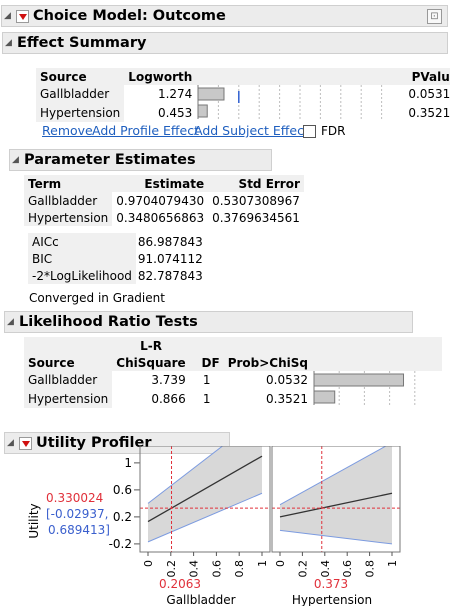  What do you see at coordinates (122, 490) in the screenshot?
I see `y-tick-label: 0.6` at bounding box center [122, 490].